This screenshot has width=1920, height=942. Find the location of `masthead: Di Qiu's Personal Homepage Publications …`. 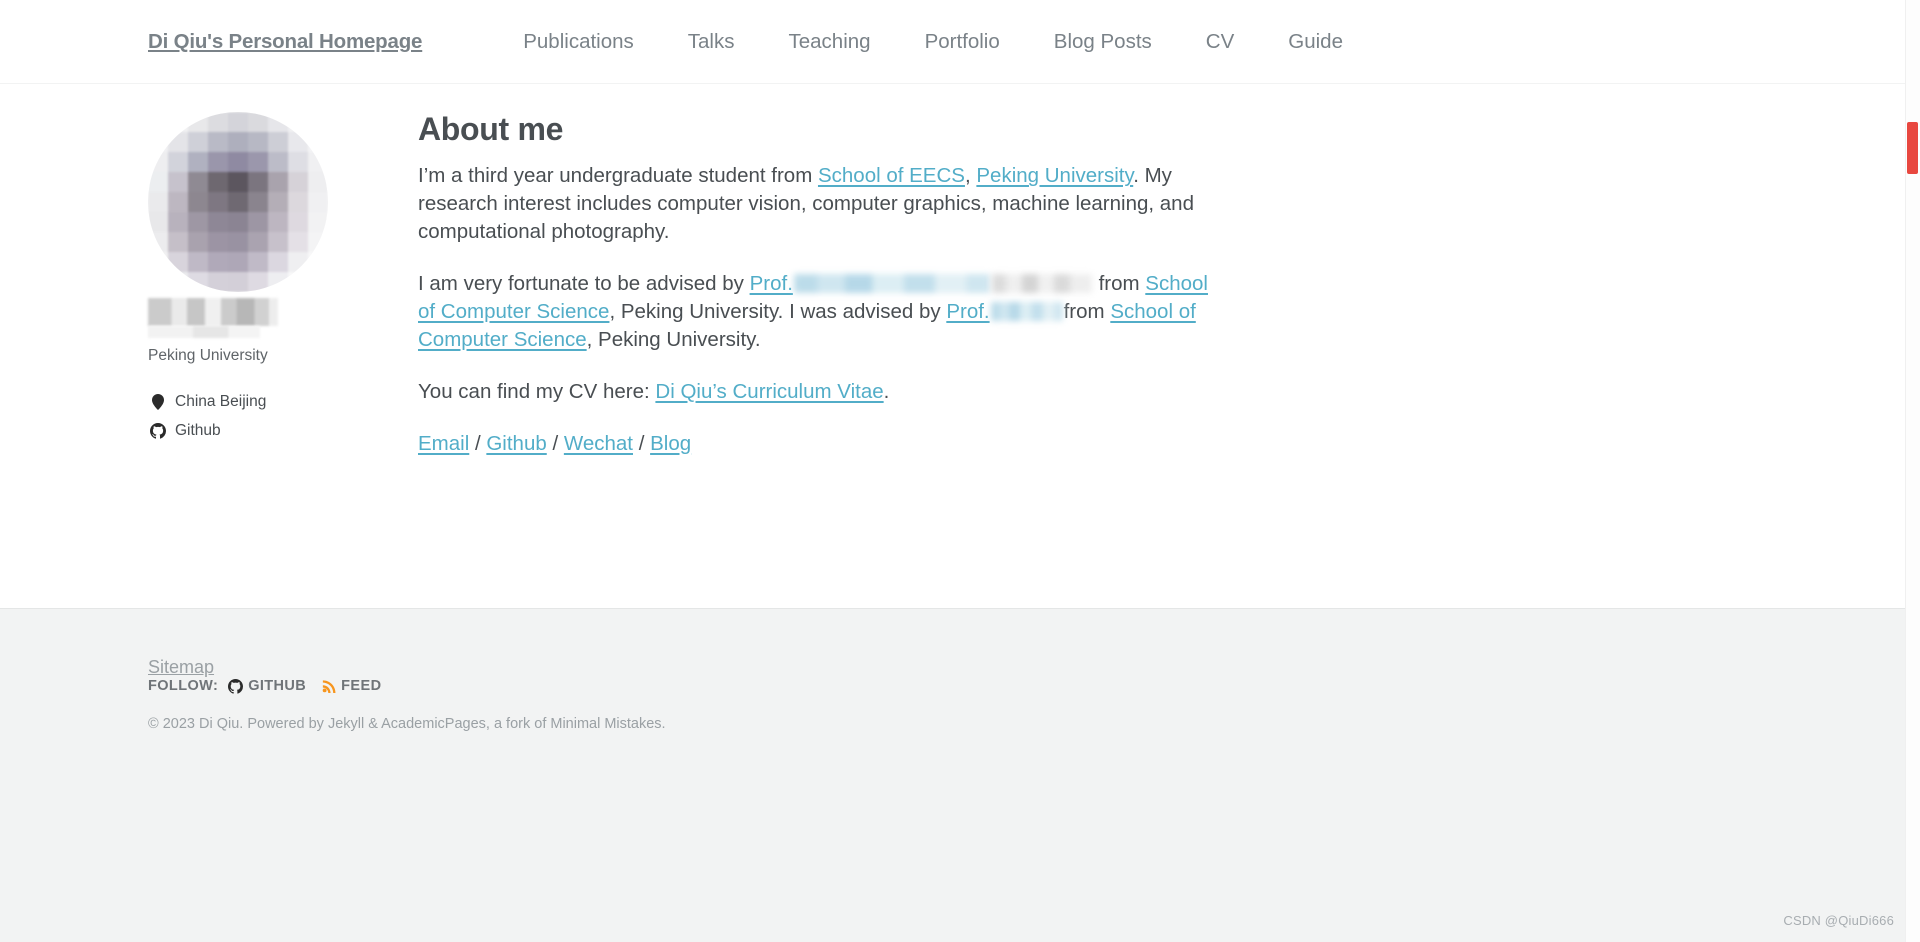

masthead: Di Qiu's Personal Homepage Publications … is located at coordinates (960, 42).